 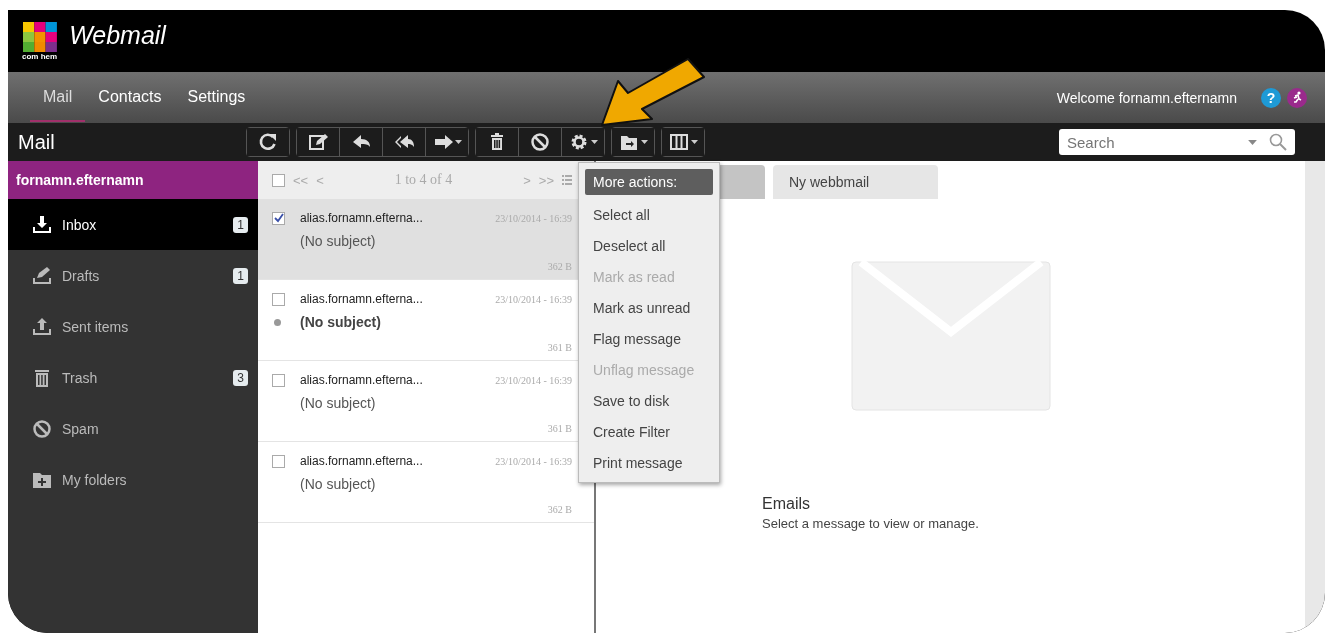 What do you see at coordinates (133, 180) in the screenshot?
I see `account-name: fornamn.efternamn` at bounding box center [133, 180].